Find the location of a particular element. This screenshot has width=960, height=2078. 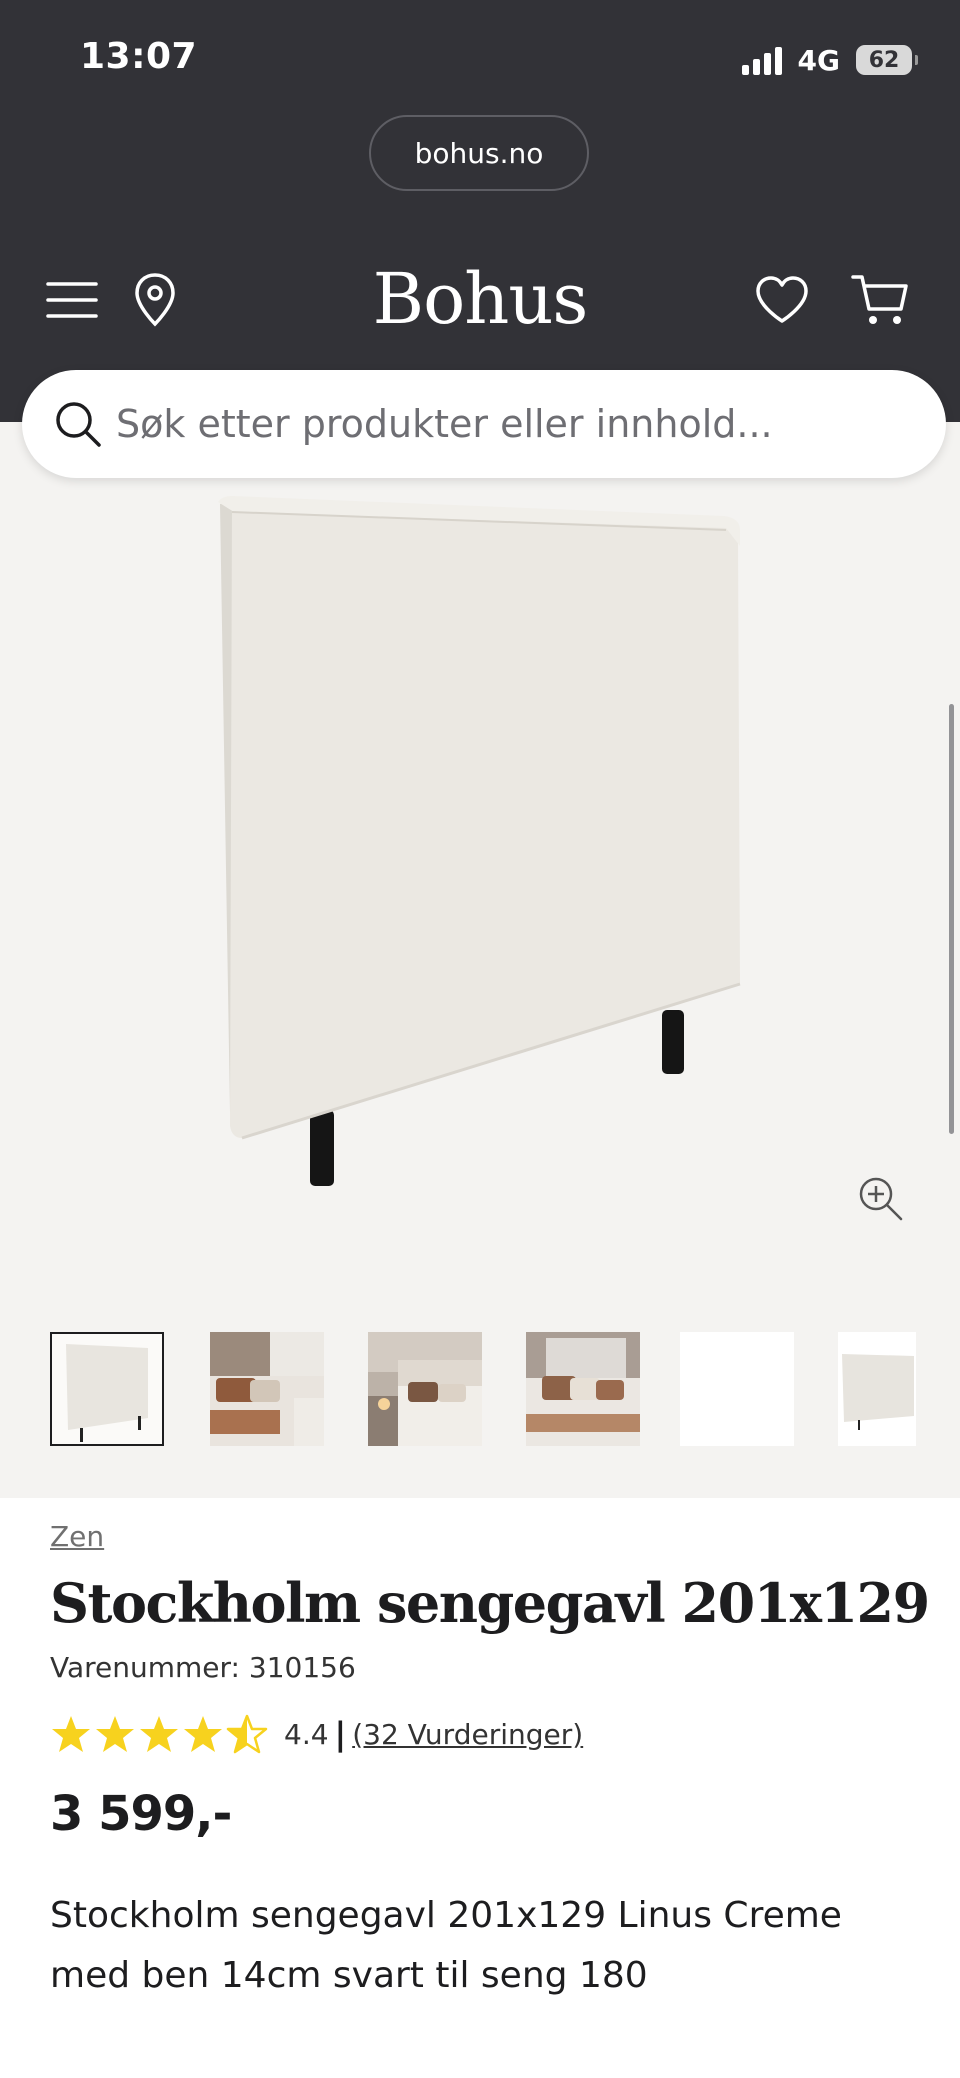

scroll-indicator is located at coordinates (951, 919).